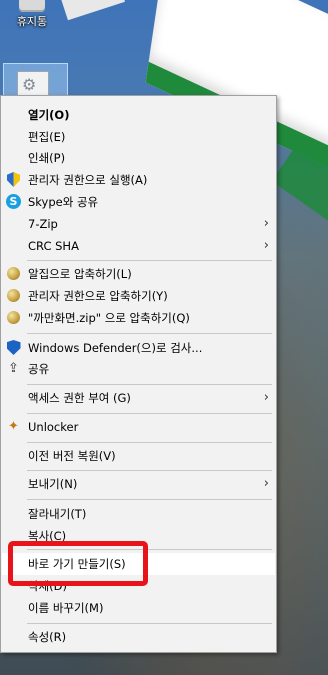 The height and width of the screenshot is (675, 328). What do you see at coordinates (13, 368) in the screenshot?
I see `share-icon: ⇪` at bounding box center [13, 368].